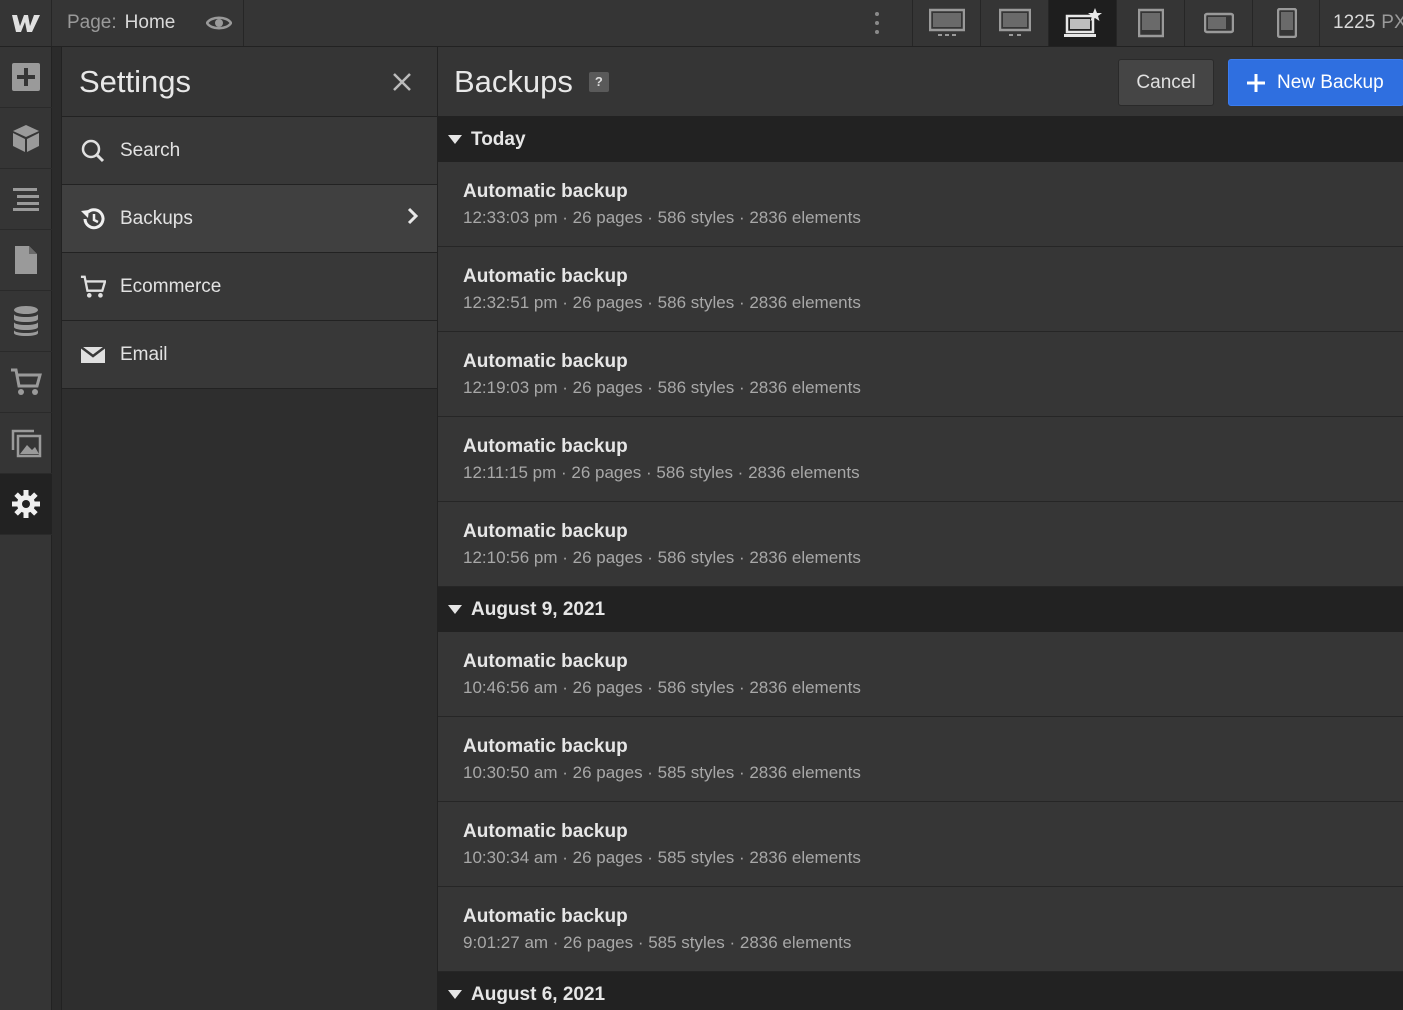 This screenshot has height=1010, width=1403. Describe the element at coordinates (701, 23) in the screenshot. I see `top-bar: Page: Home 1225 P` at that location.